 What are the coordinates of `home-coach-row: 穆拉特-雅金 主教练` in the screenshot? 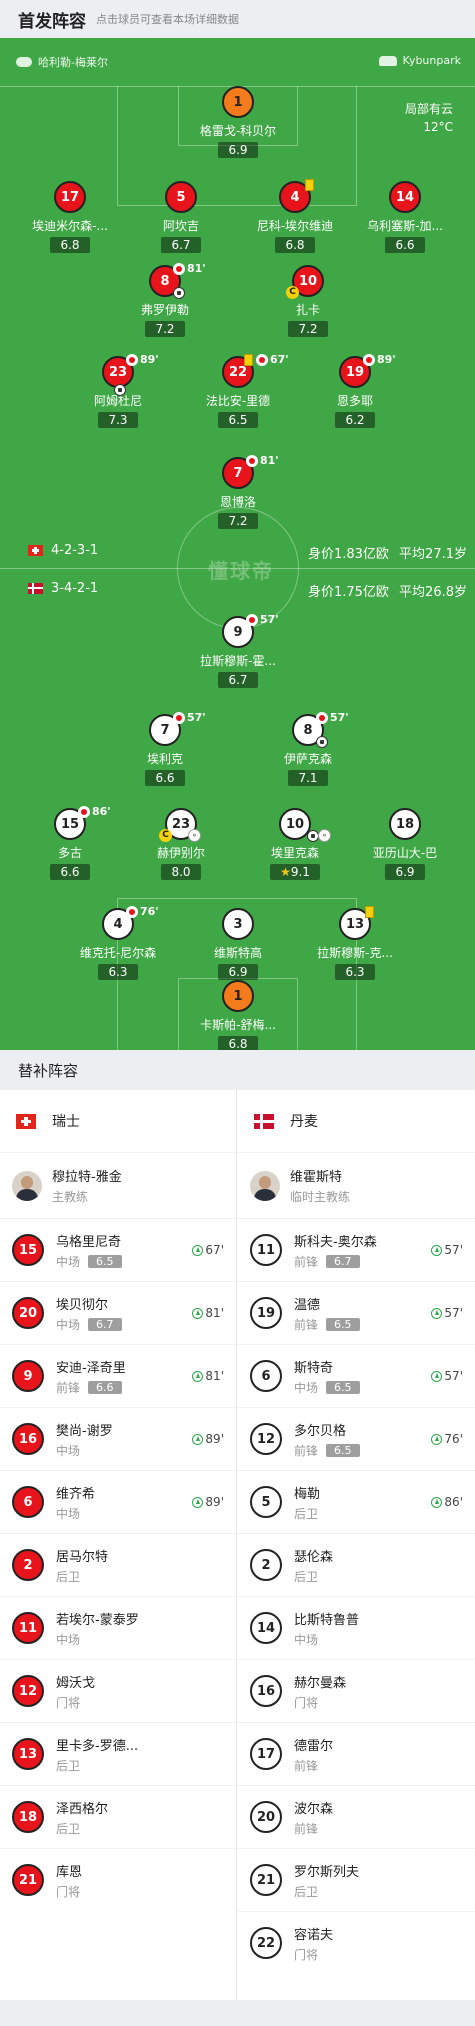 It's located at (118, 1185).